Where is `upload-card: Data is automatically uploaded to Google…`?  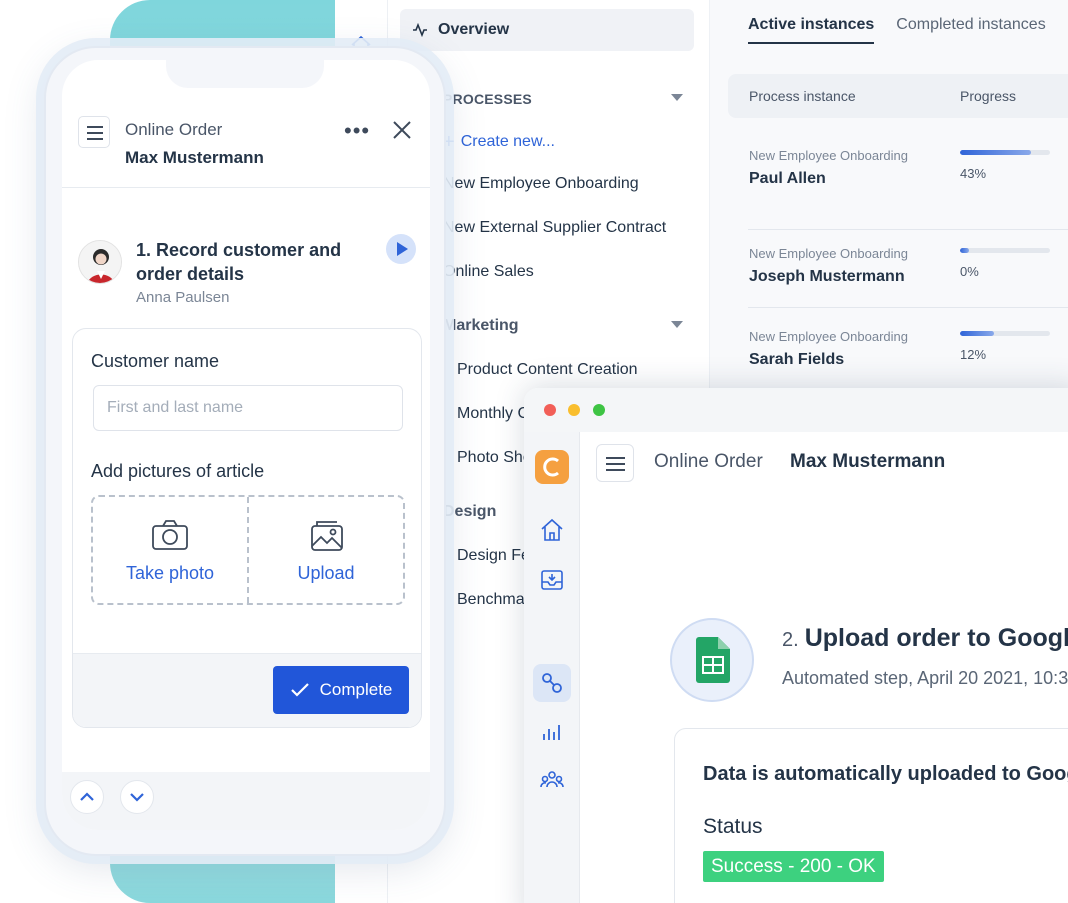 upload-card: Data is automatically uploaded to Google… is located at coordinates (871, 815).